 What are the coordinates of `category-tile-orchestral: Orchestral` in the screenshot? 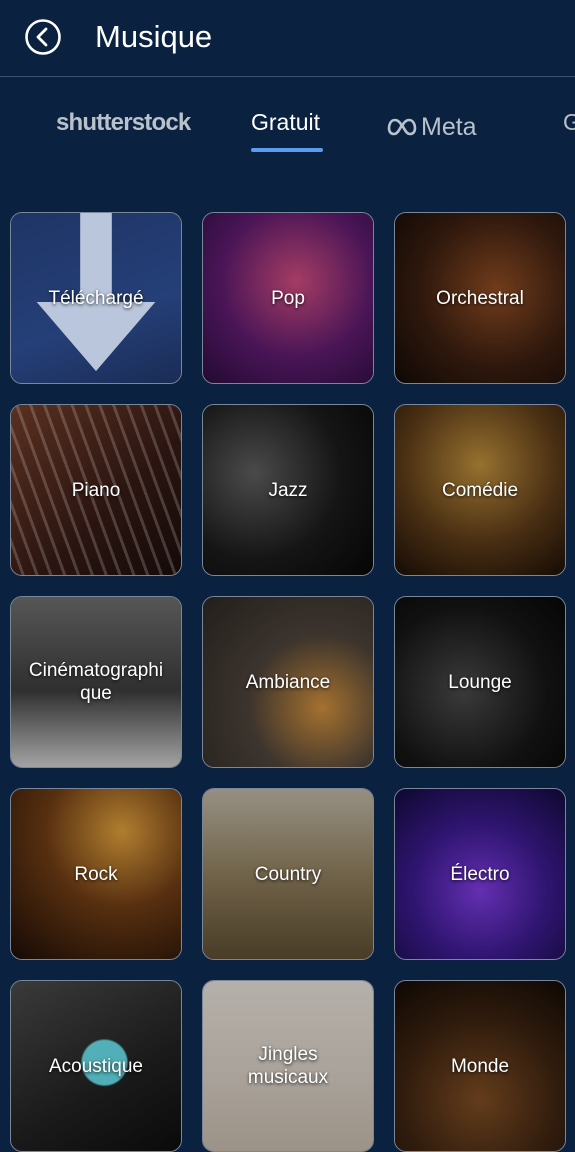 It's located at (480, 298).